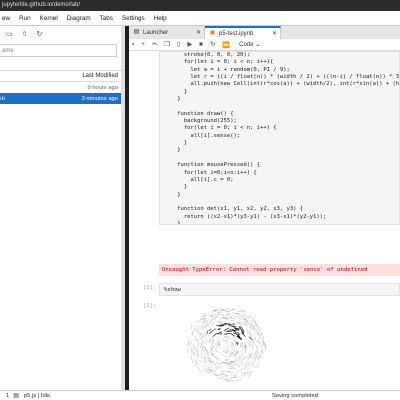 The image size is (400, 400). I want to click on file-list-header: Last Modified, so click(60, 76).